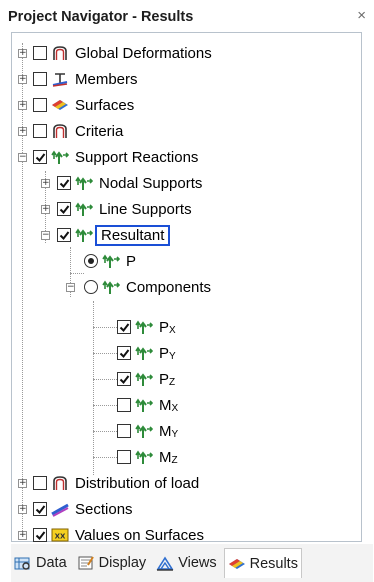  What do you see at coordinates (83, 105) in the screenshot?
I see `tree-item-surfaces: Surfaces` at bounding box center [83, 105].